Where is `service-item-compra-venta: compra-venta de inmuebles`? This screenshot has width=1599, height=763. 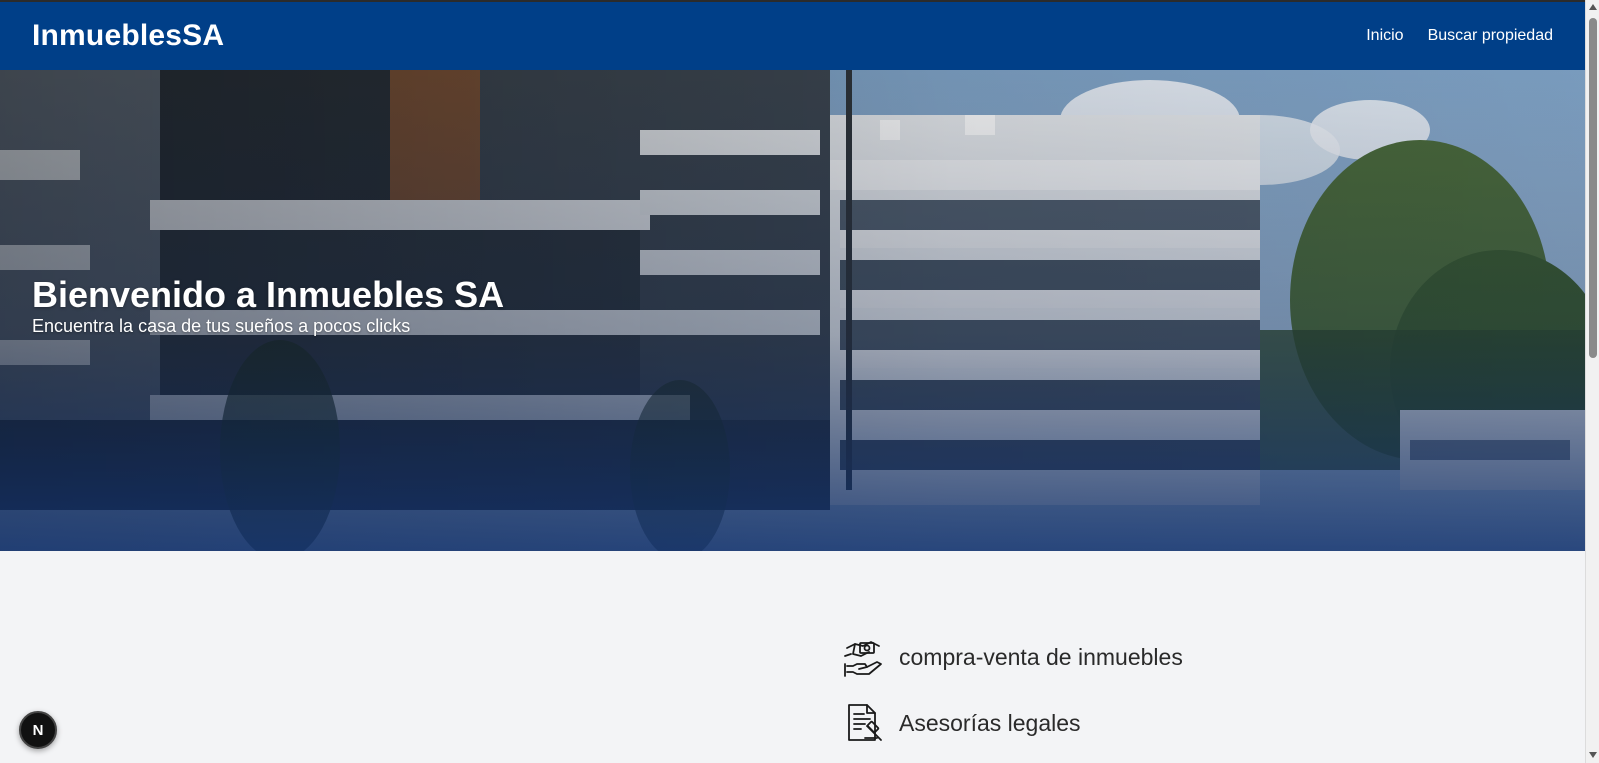 service-item-compra-venta: compra-venta de inmuebles is located at coordinates (1013, 657).